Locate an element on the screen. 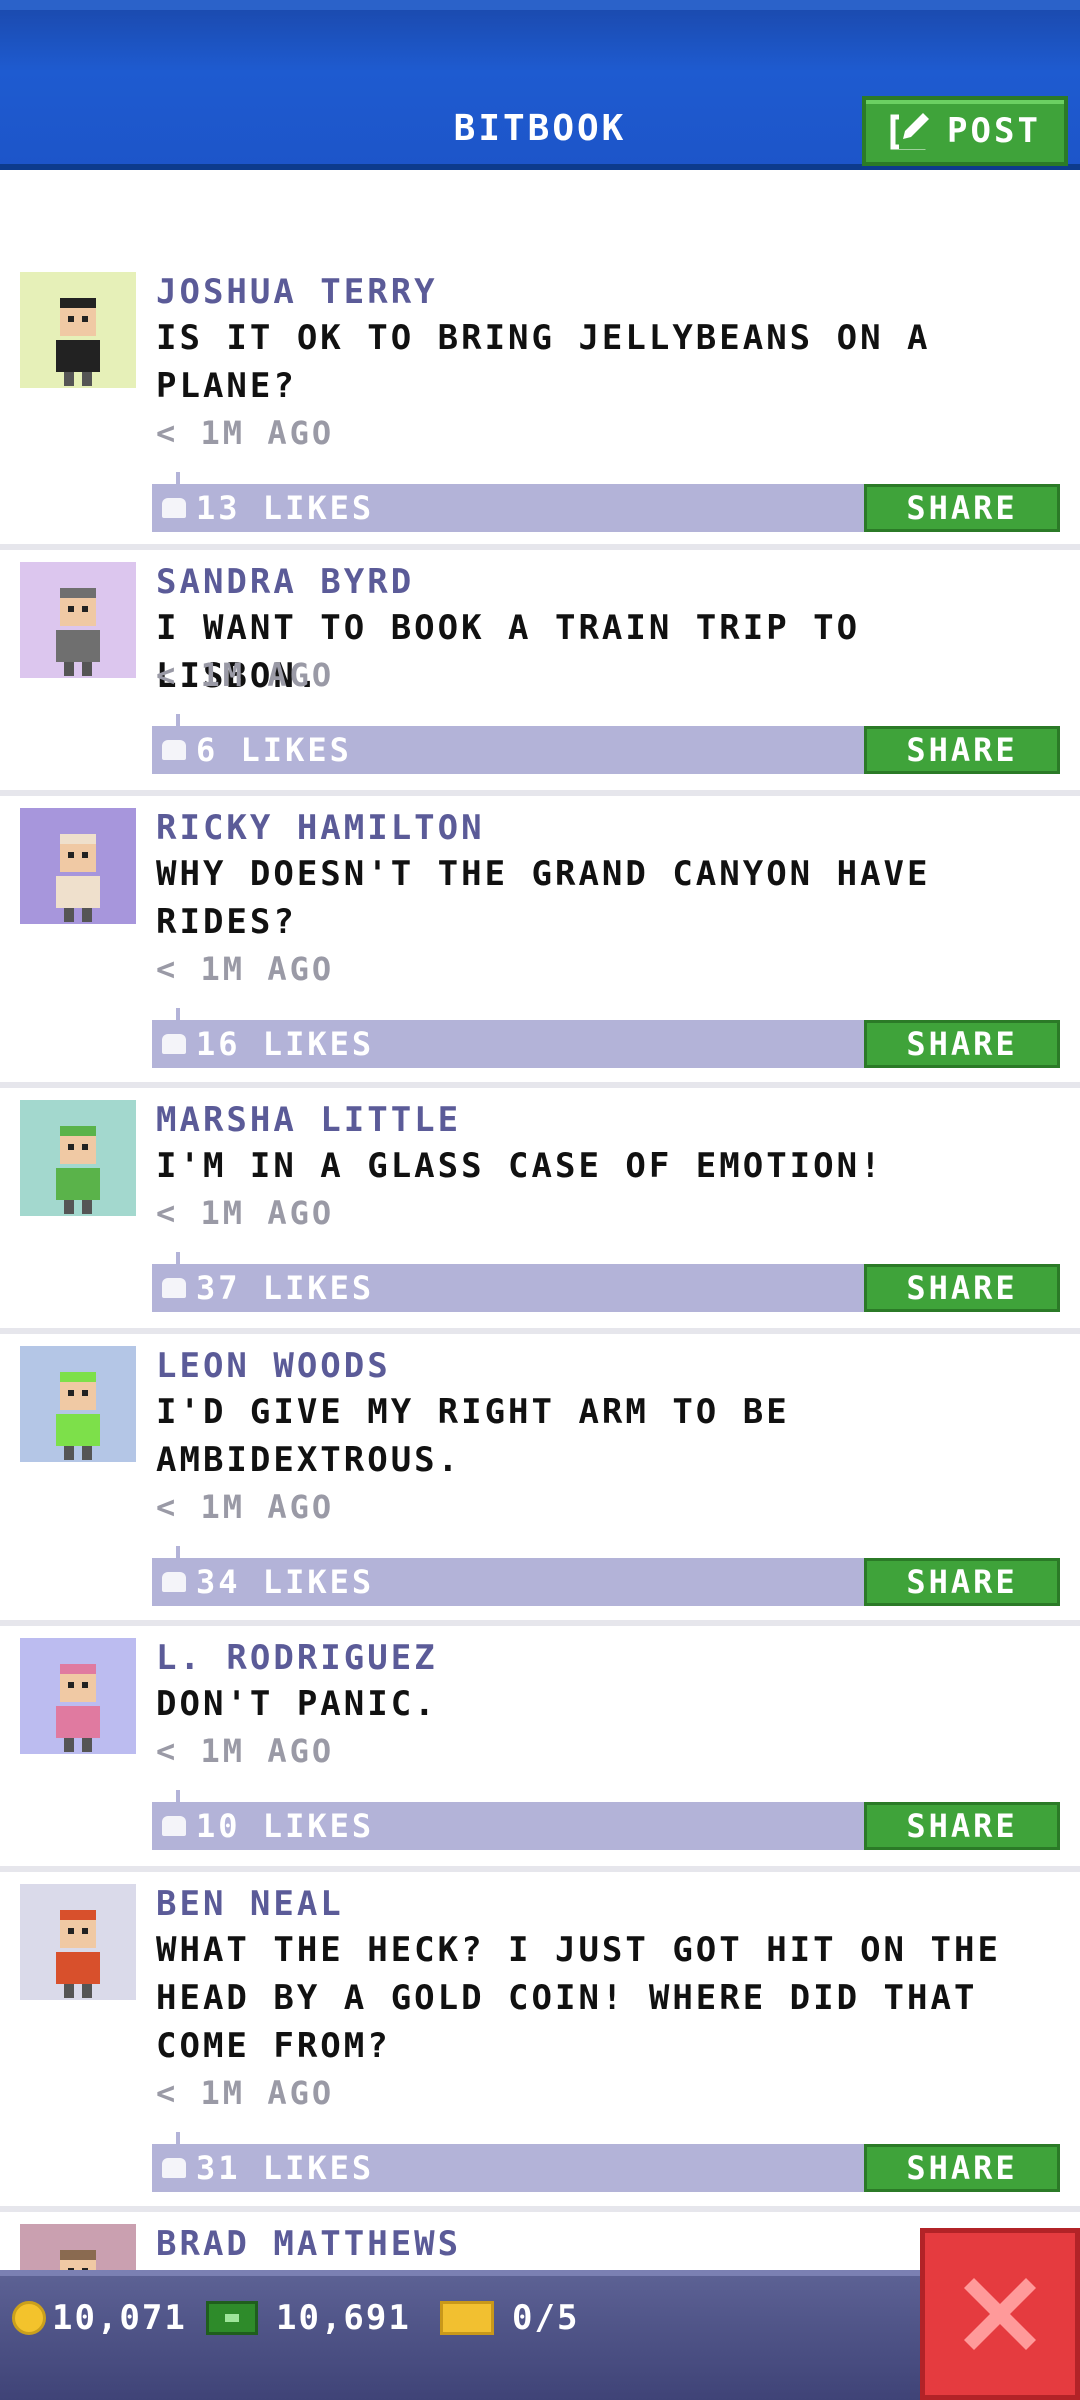 Image resolution: width=1080 pixels, height=2400 pixels. close-icon is located at coordinates (1000, 2314).